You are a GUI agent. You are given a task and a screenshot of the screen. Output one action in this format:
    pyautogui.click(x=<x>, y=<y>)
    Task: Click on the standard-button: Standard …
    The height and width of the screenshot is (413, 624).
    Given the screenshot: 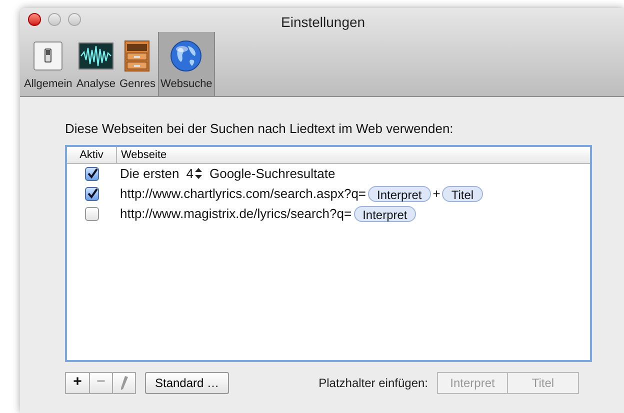 What is the action you would take?
    pyautogui.click(x=187, y=383)
    